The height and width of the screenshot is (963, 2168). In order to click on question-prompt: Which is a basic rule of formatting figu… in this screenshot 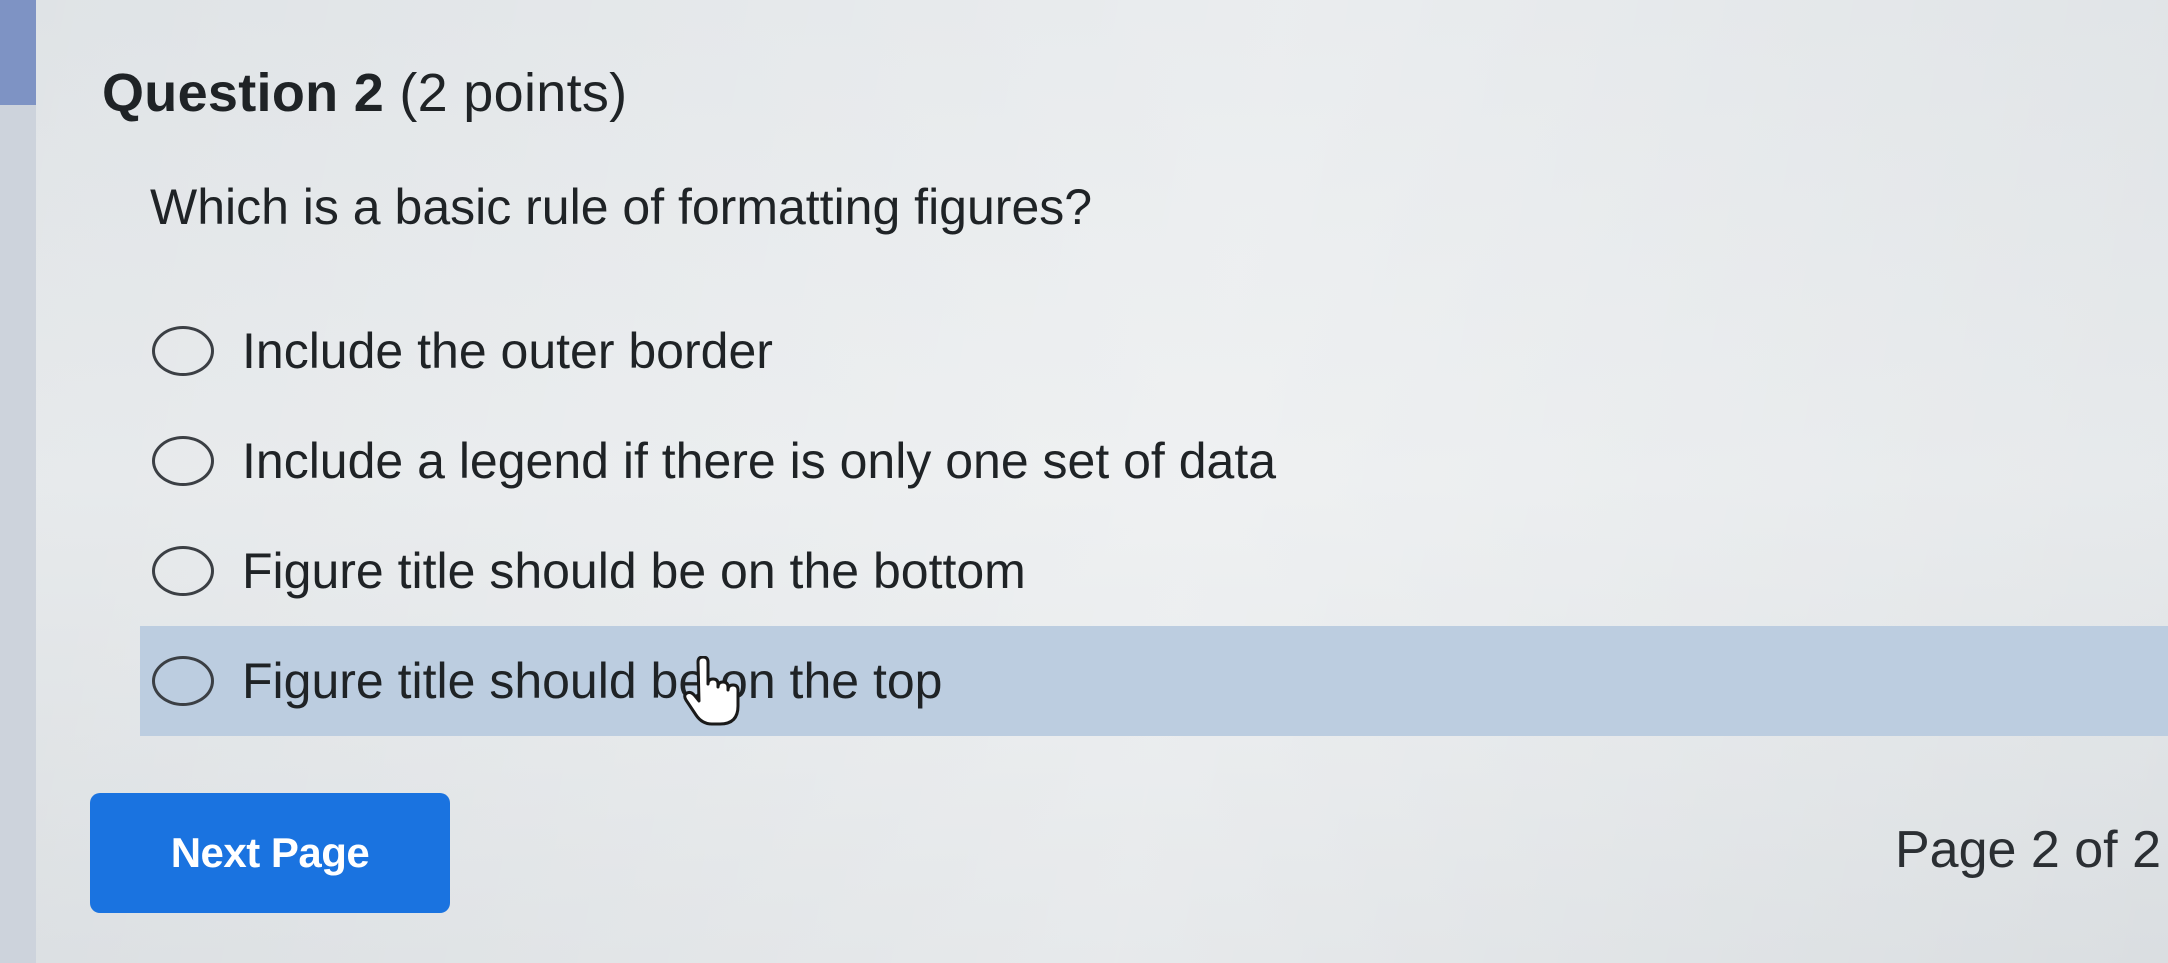, I will do `click(621, 207)`.